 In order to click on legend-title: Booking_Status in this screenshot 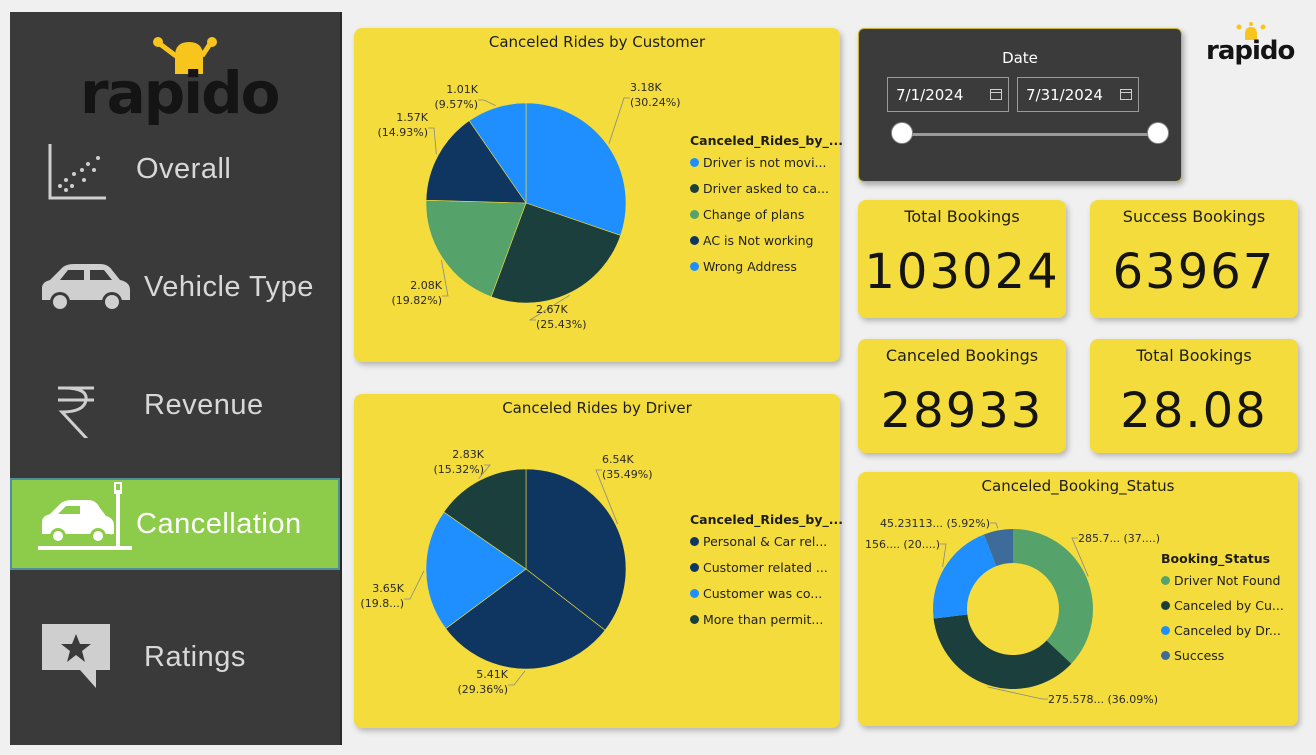, I will do `click(1216, 558)`.